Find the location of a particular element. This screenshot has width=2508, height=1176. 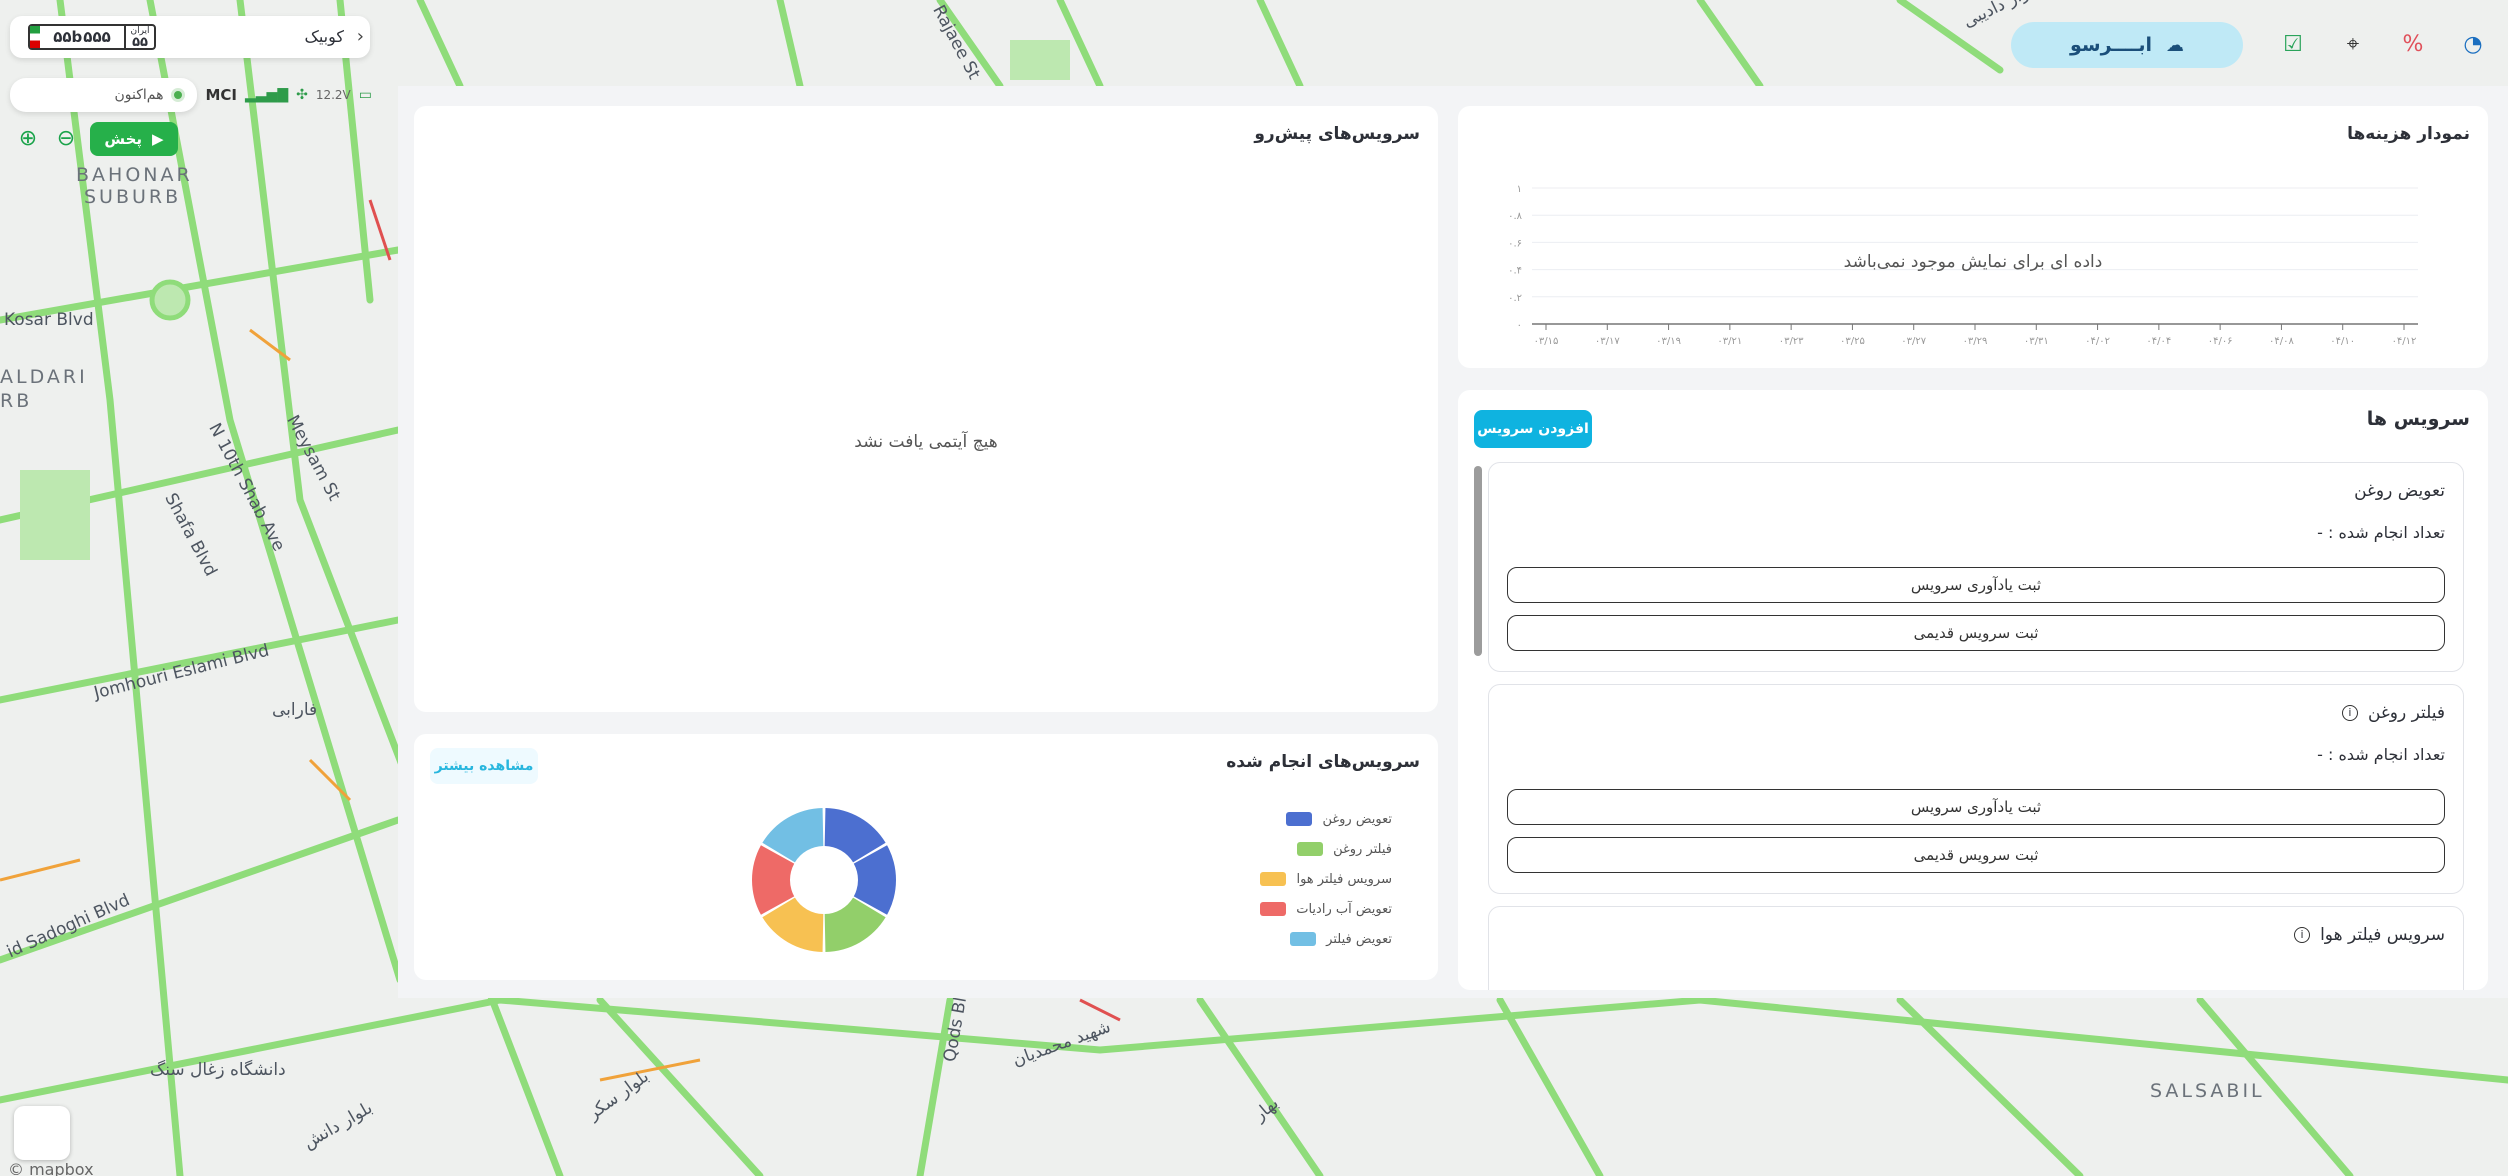

live-dot-icon is located at coordinates (178, 95).